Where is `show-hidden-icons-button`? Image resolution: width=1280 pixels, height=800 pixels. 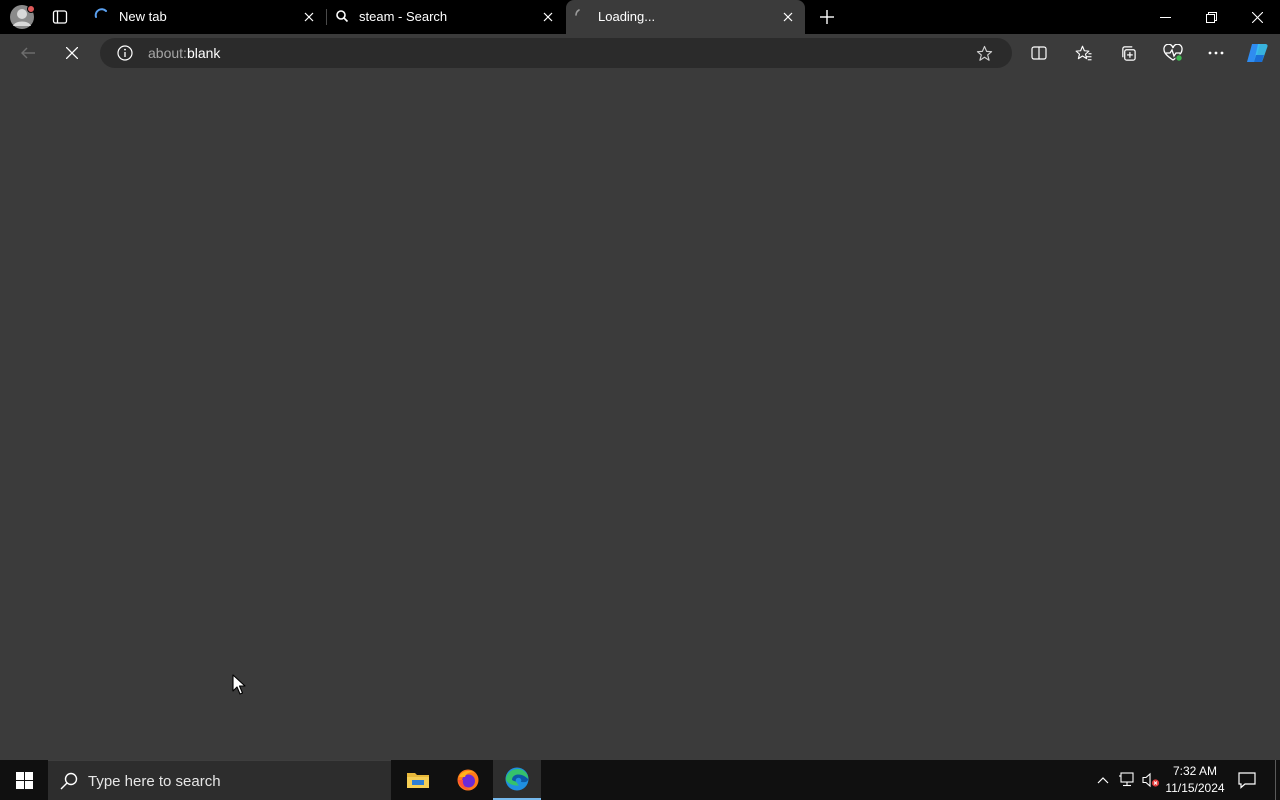
show-hidden-icons-button is located at coordinates (1103, 780).